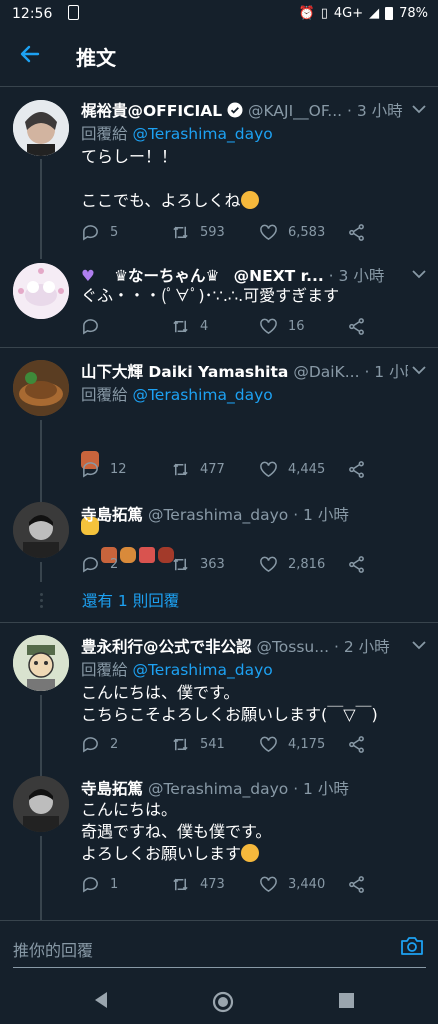 The height and width of the screenshot is (1024, 438). I want to click on author-name: 山下大輝 Daiki Yamashita, so click(184, 372).